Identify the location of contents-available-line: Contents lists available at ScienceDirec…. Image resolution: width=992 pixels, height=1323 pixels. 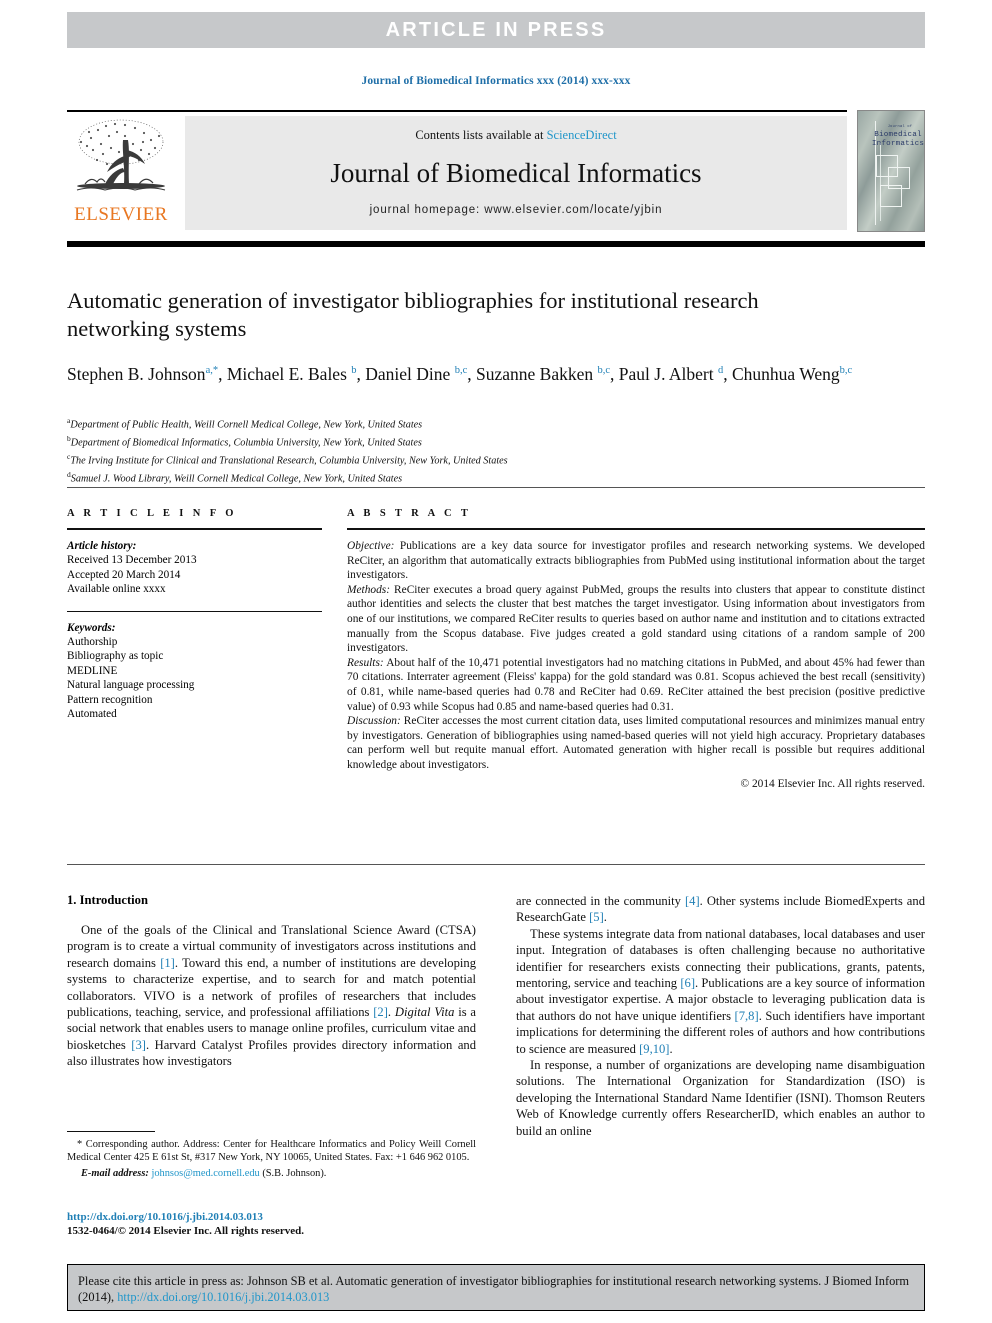
(516, 135).